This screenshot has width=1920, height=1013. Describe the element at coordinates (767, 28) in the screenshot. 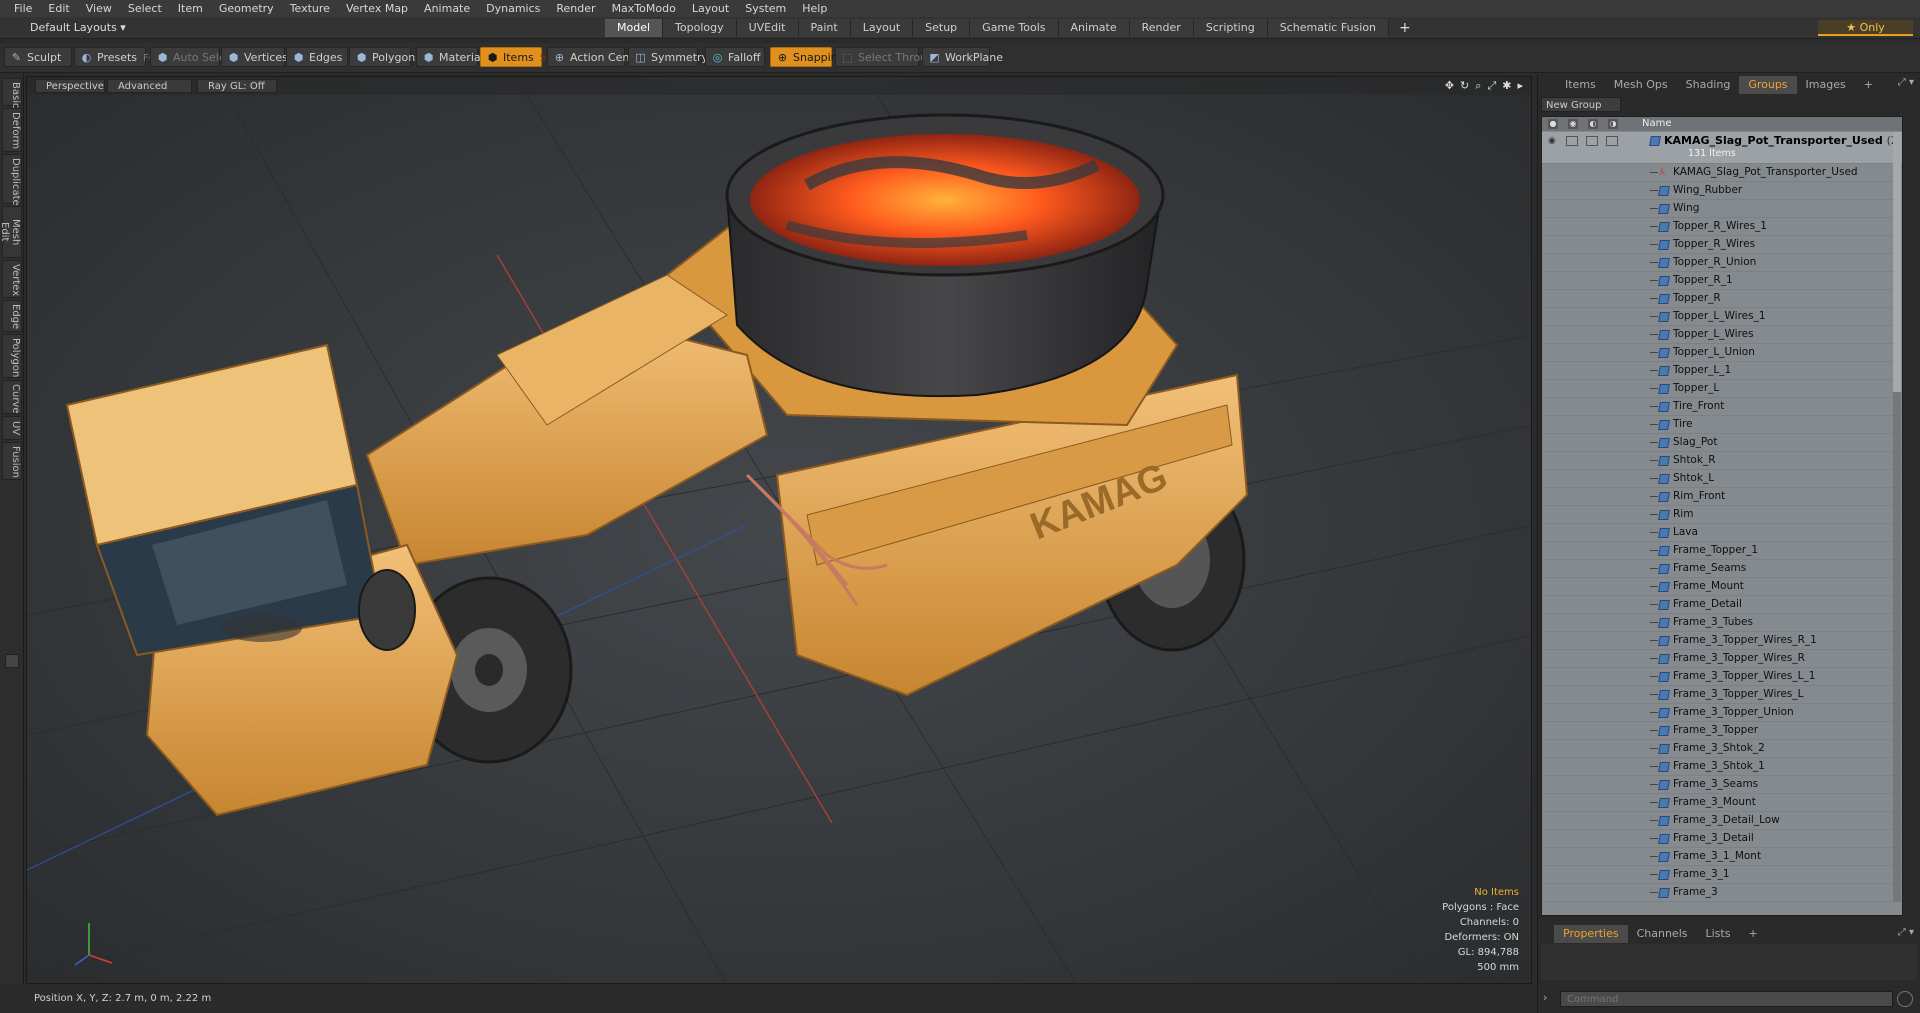

I see `layout-tab-uvedit: UVEdit` at that location.